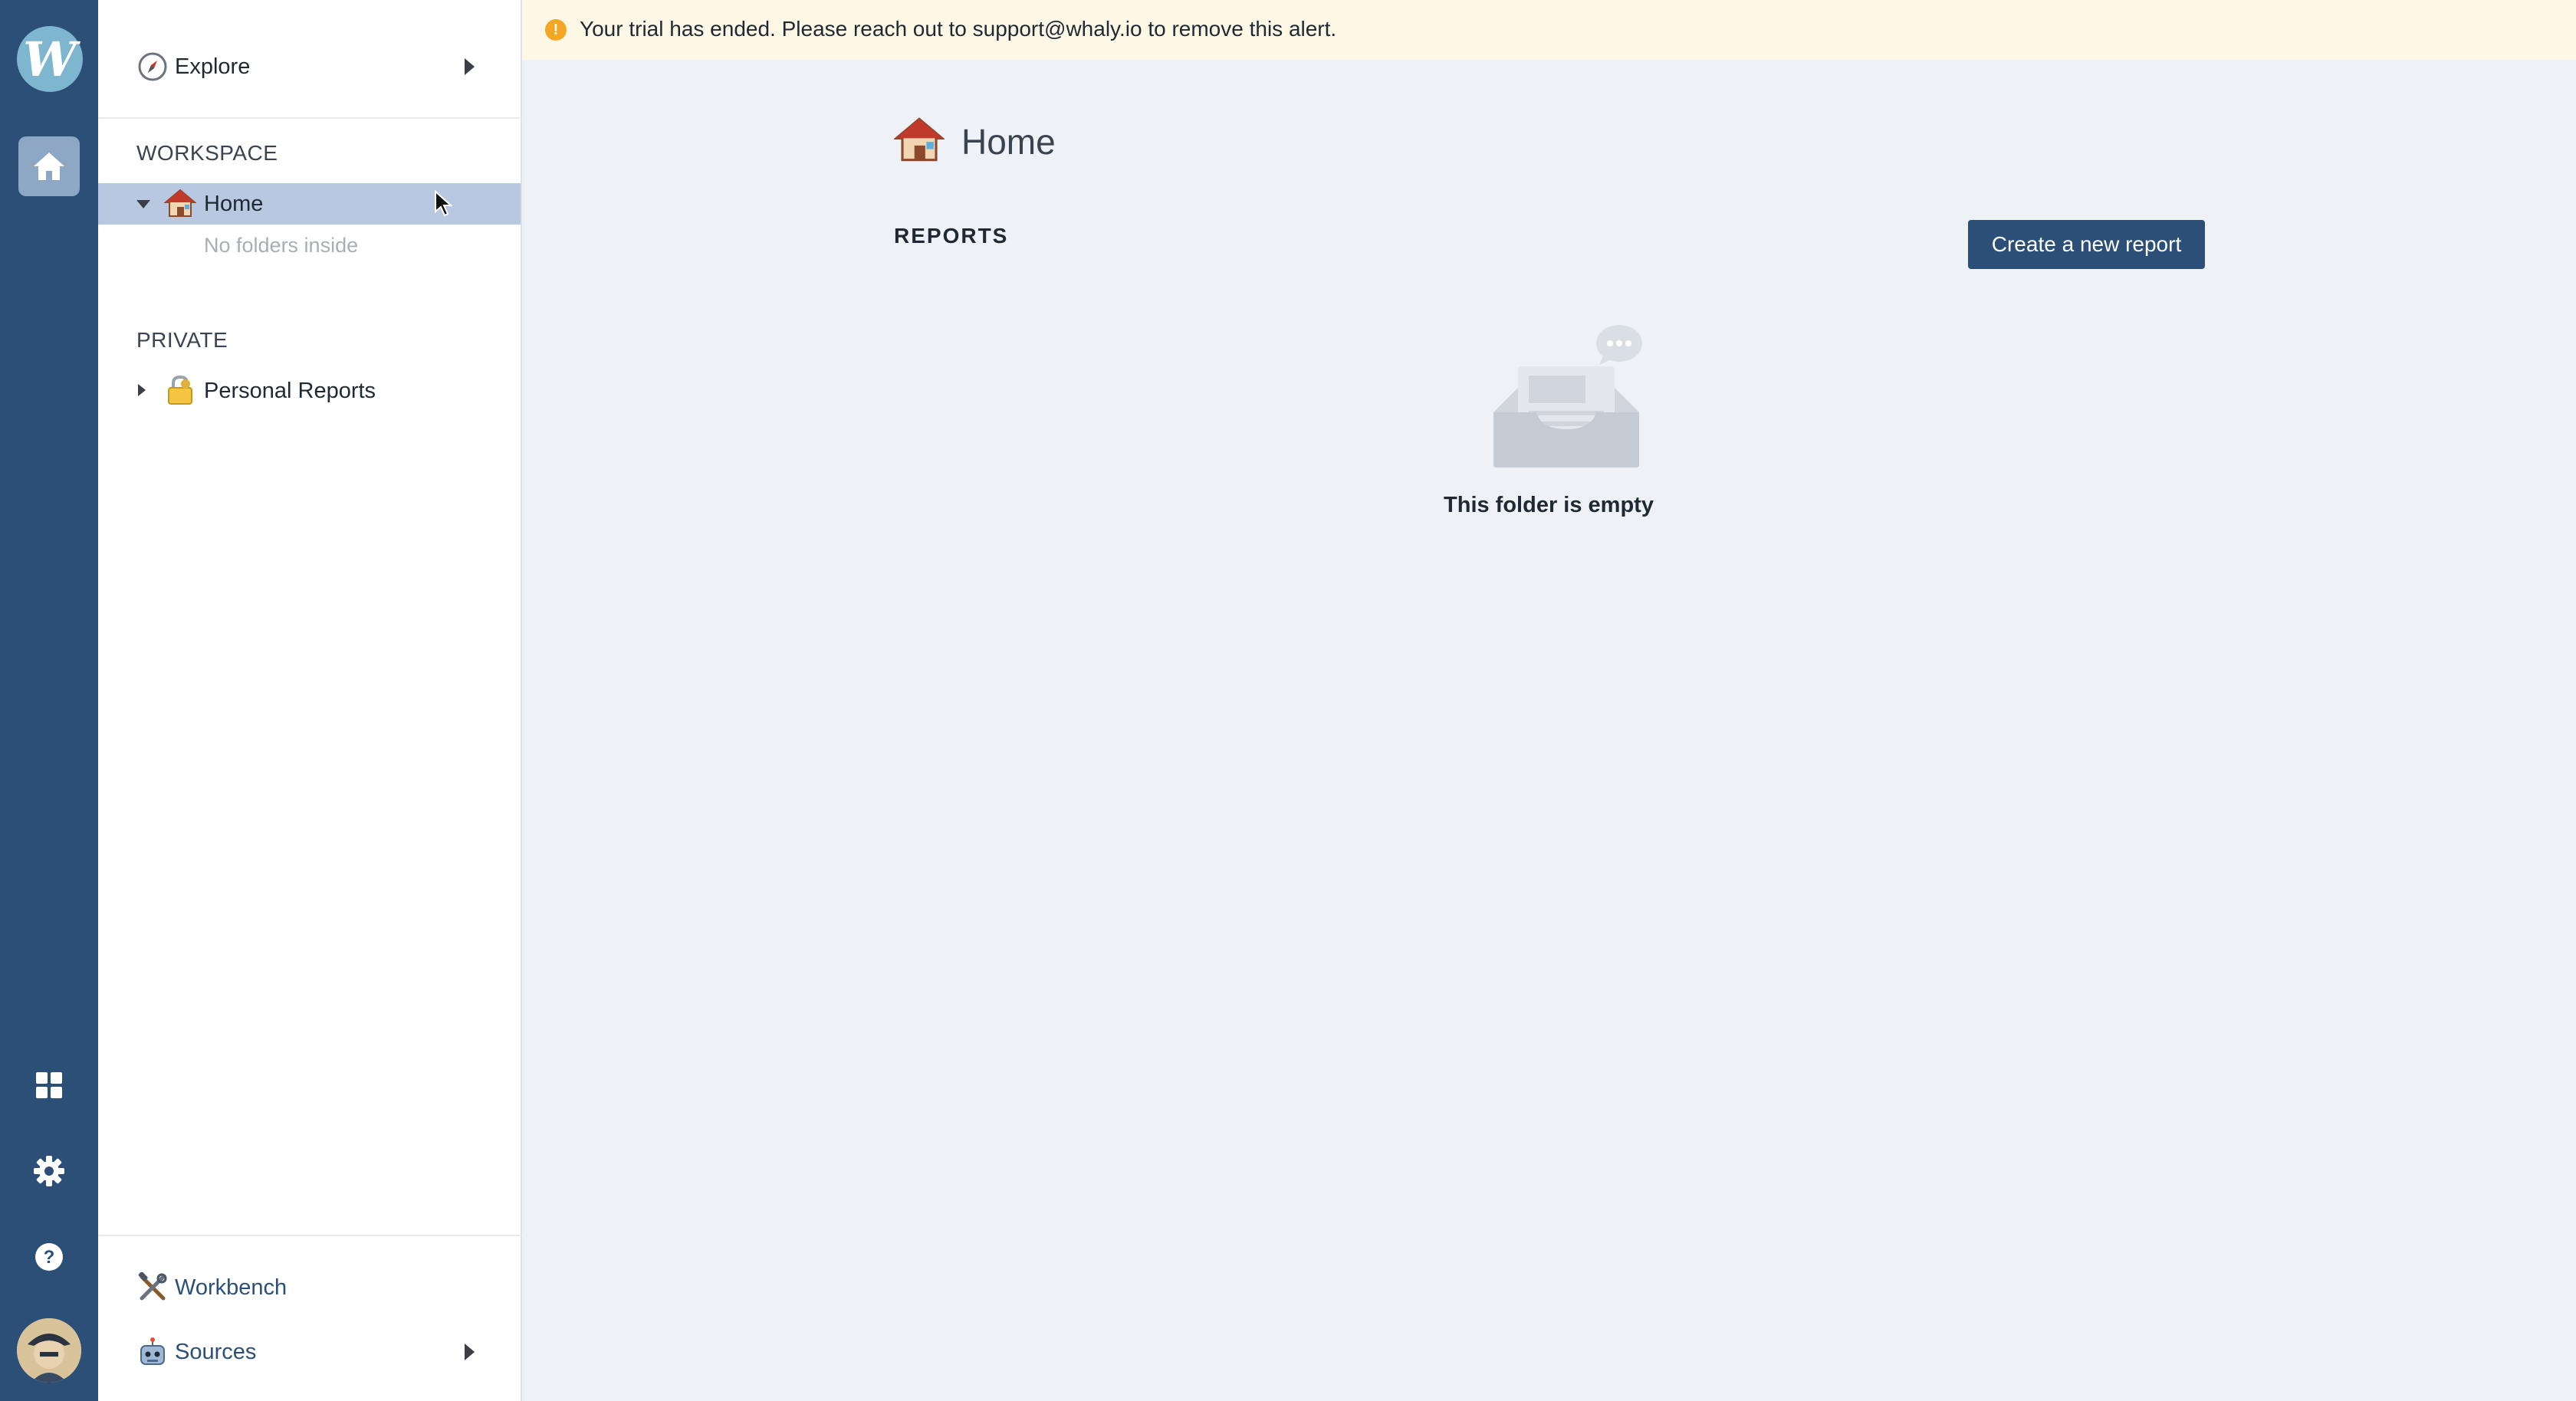  Describe the element at coordinates (1566, 397) in the screenshot. I see `empty-inbox-icon` at that location.